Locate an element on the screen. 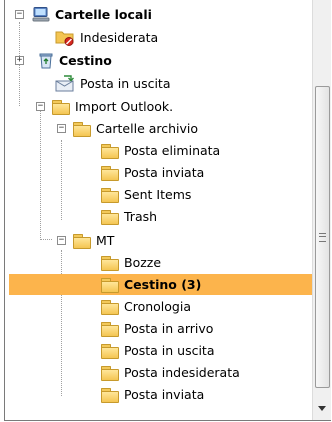 This screenshot has height=422, width=332. tree-item-posta-inviata: Posta inviata is located at coordinates (153, 172).